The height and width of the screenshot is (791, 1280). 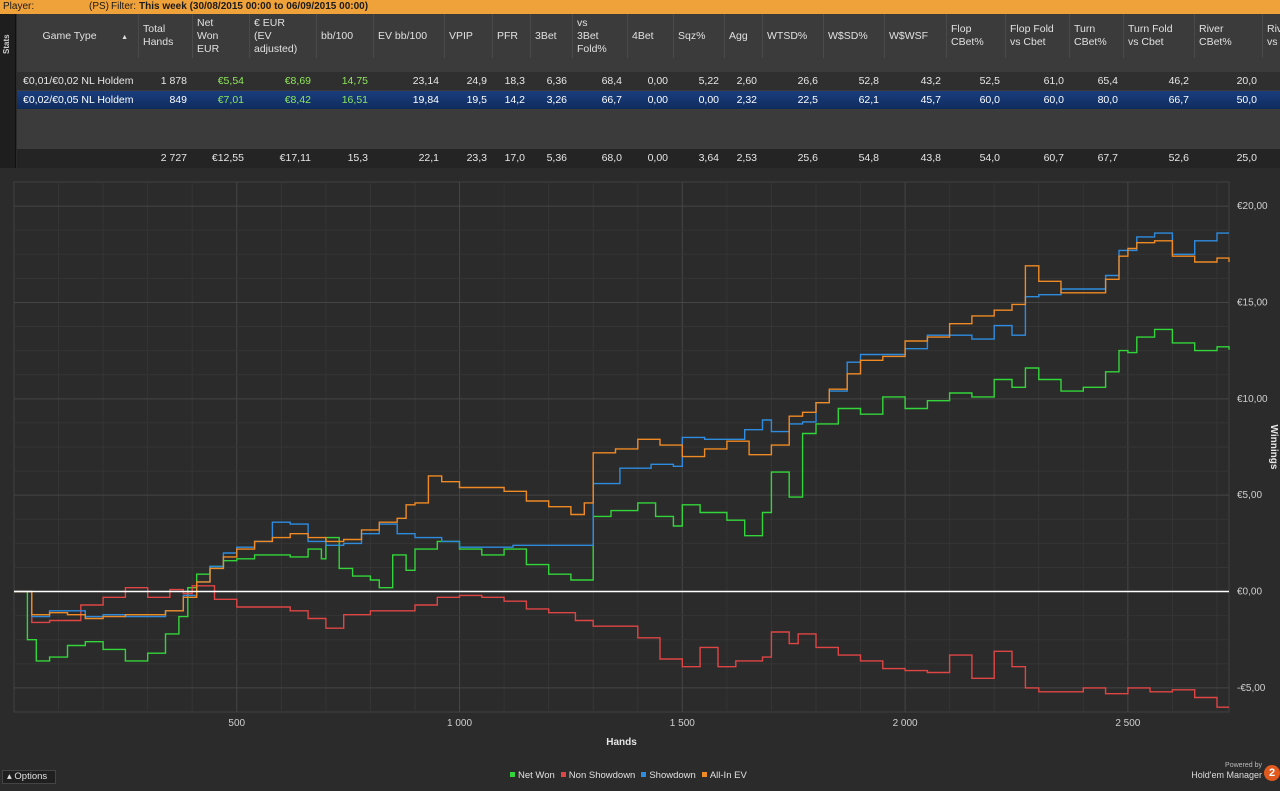 I want to click on column-header-river-cbet: River CBet%, so click(x=1229, y=36).